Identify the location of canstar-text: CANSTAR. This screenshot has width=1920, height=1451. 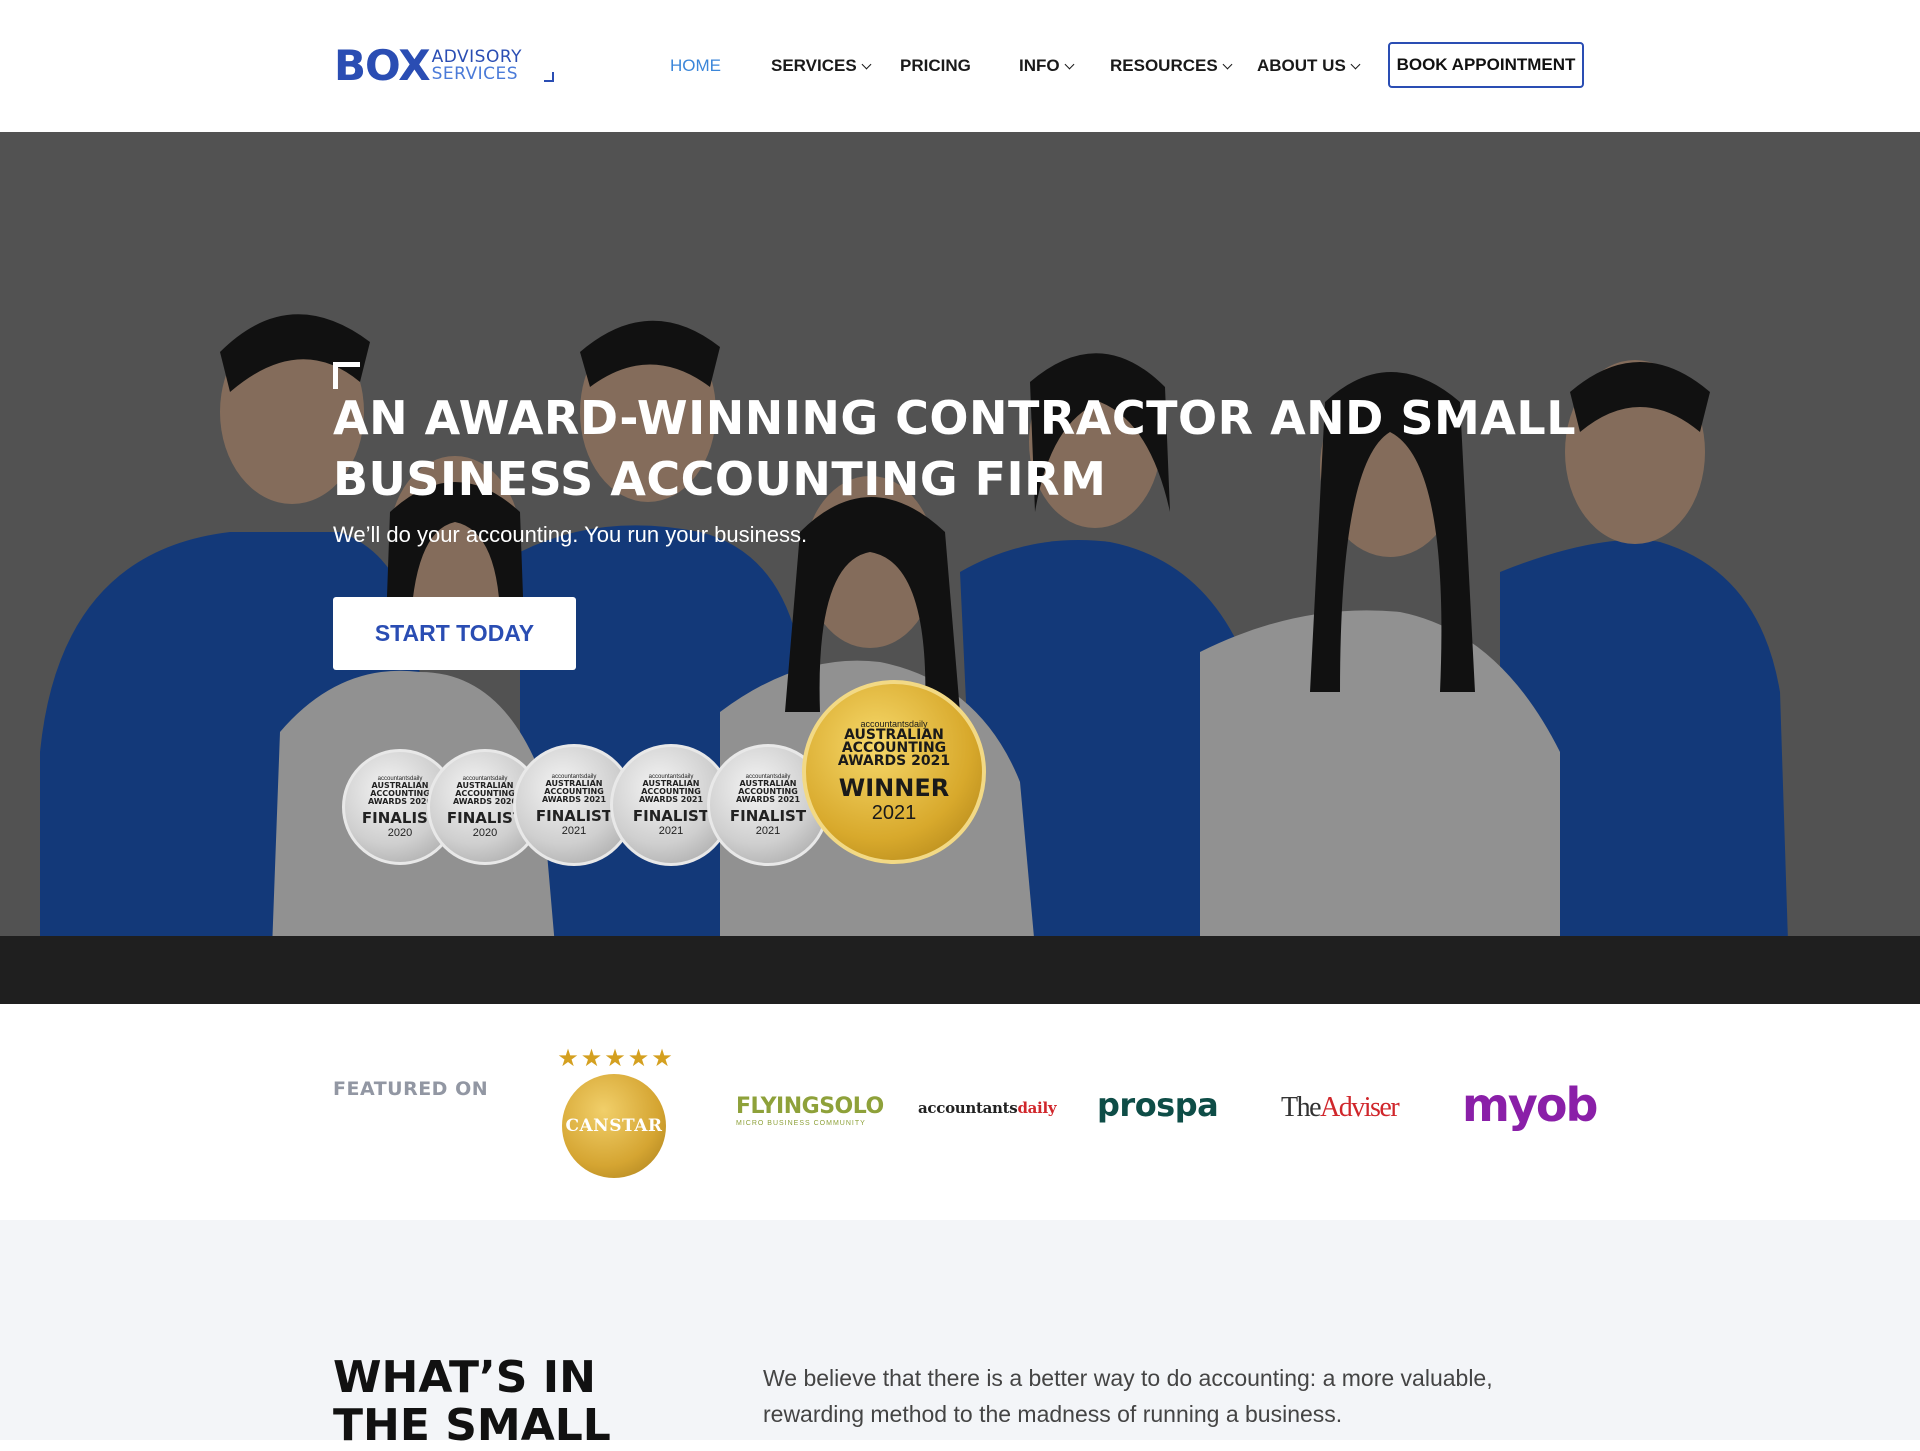
(614, 1126).